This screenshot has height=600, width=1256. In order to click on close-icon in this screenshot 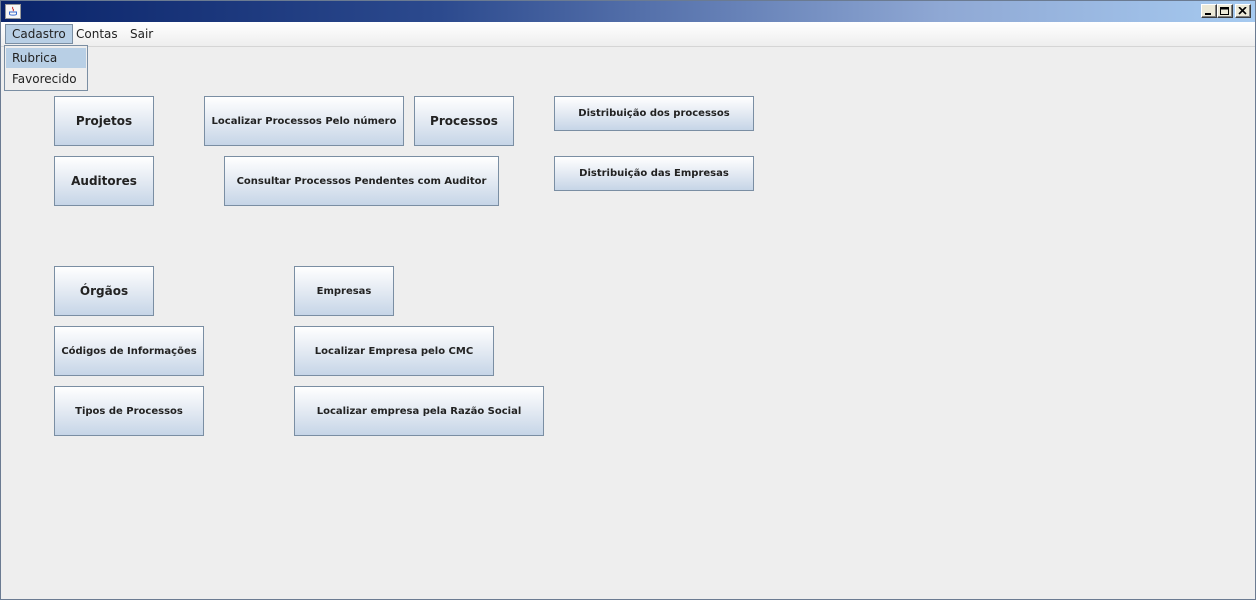, I will do `click(1243, 11)`.